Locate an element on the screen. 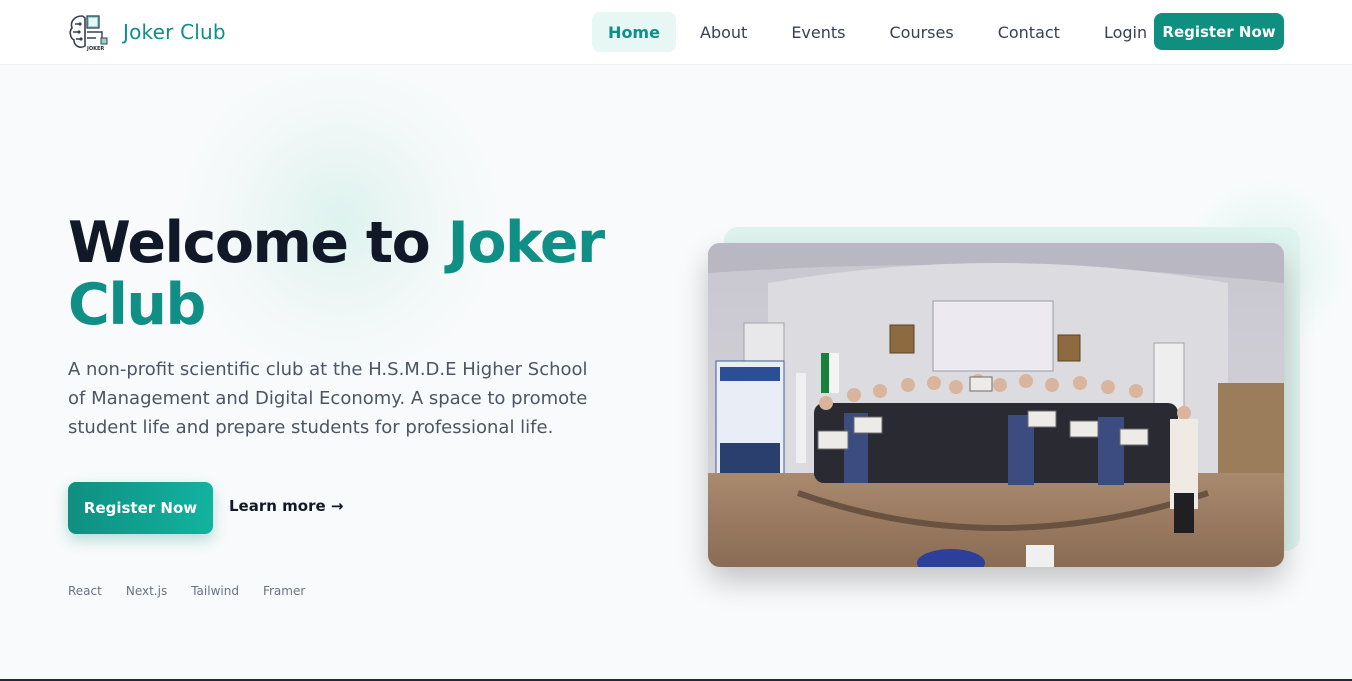 The height and width of the screenshot is (681, 1352). tech-item: React is located at coordinates (85, 591).